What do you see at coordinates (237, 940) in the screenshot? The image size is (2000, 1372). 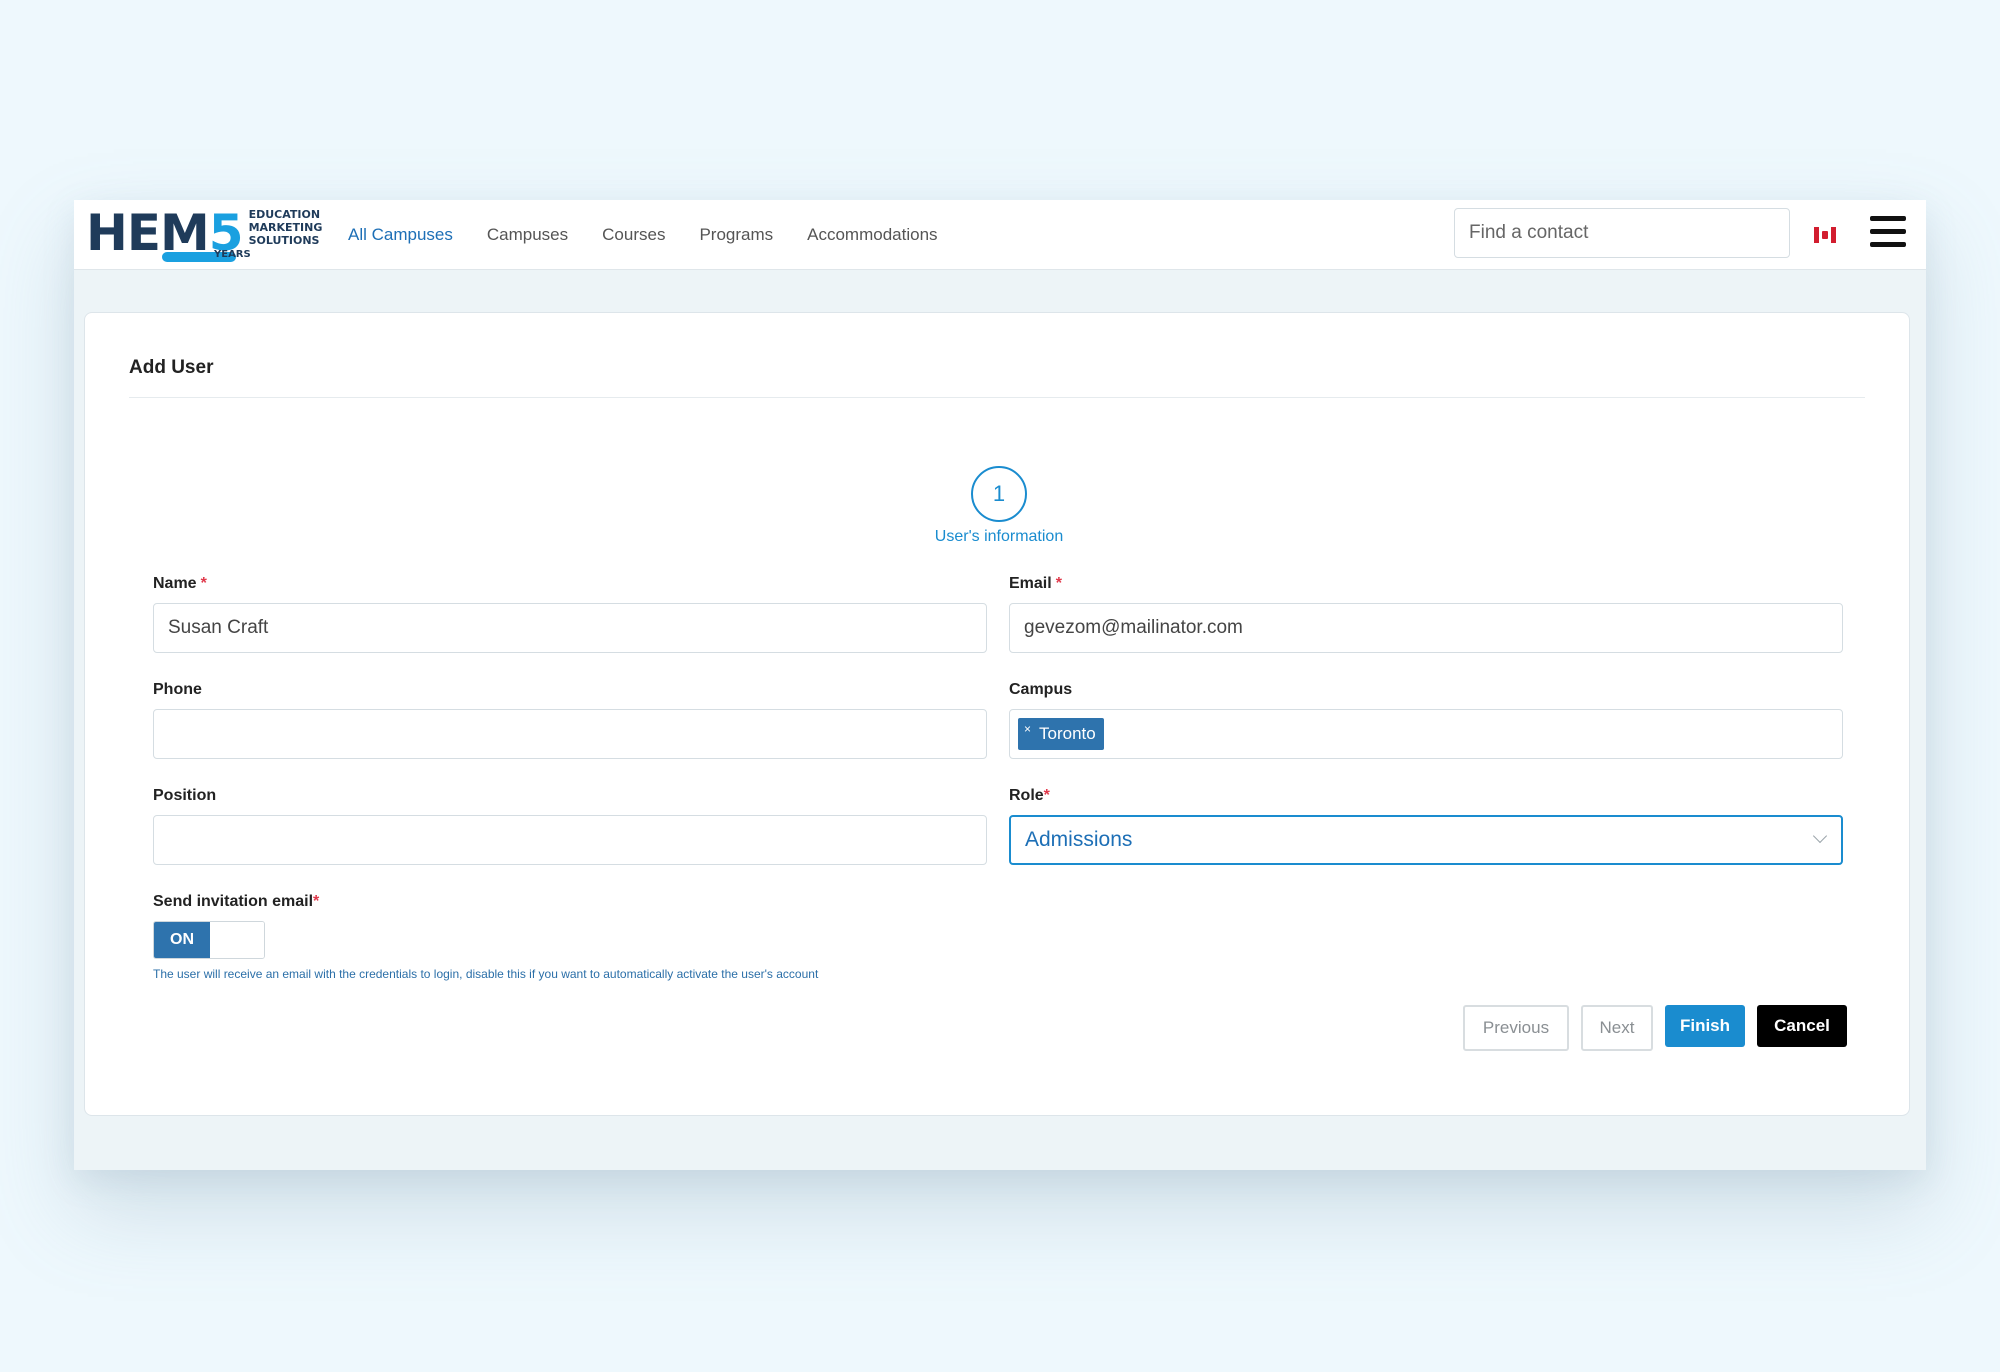 I see `toggle-off-area` at bounding box center [237, 940].